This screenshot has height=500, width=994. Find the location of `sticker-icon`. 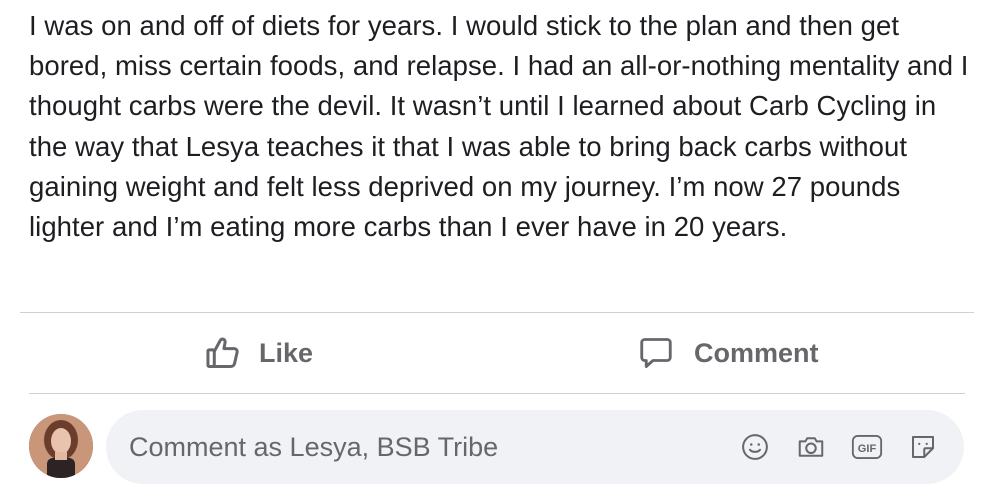

sticker-icon is located at coordinates (923, 447).